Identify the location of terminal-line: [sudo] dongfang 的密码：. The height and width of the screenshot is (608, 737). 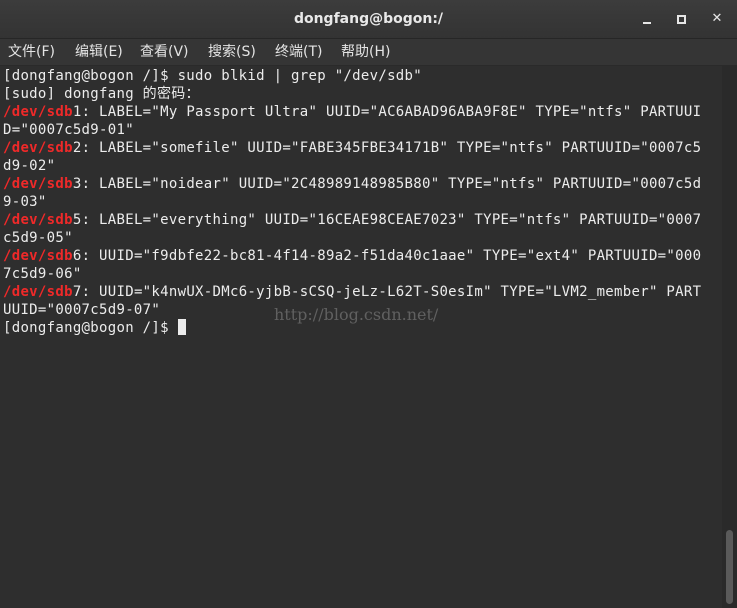
(101, 94).